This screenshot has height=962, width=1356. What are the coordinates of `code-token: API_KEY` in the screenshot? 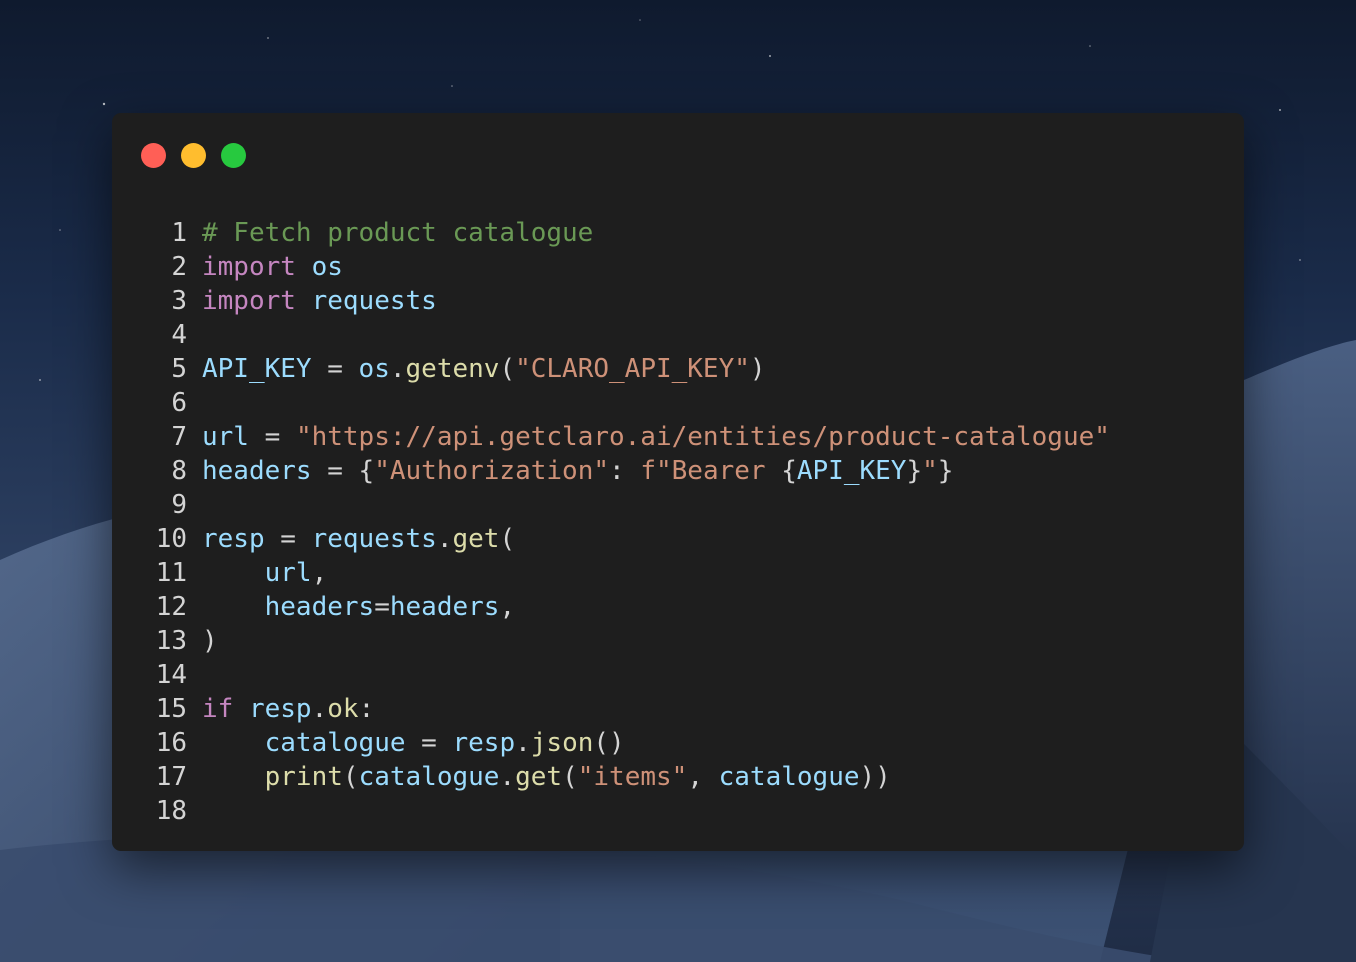 It's located at (851, 471).